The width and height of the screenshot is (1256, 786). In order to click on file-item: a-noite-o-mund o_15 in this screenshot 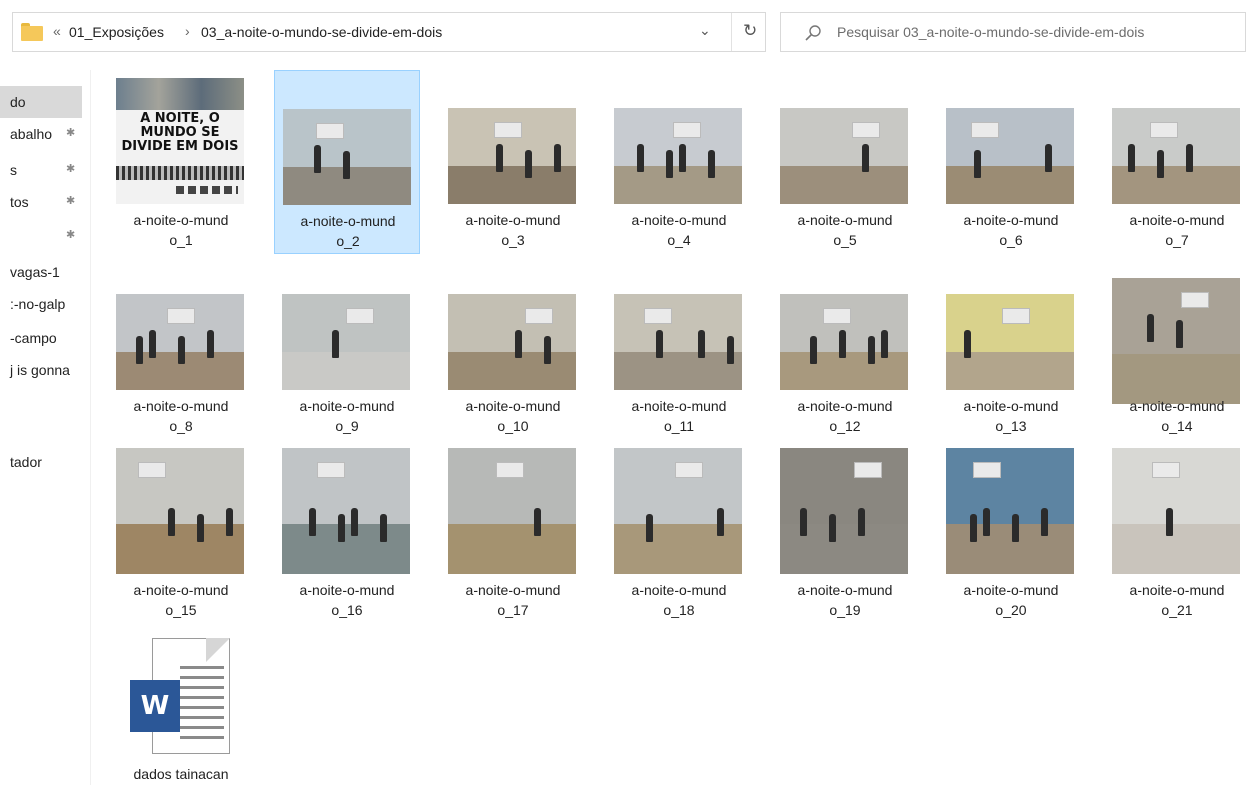, I will do `click(181, 532)`.